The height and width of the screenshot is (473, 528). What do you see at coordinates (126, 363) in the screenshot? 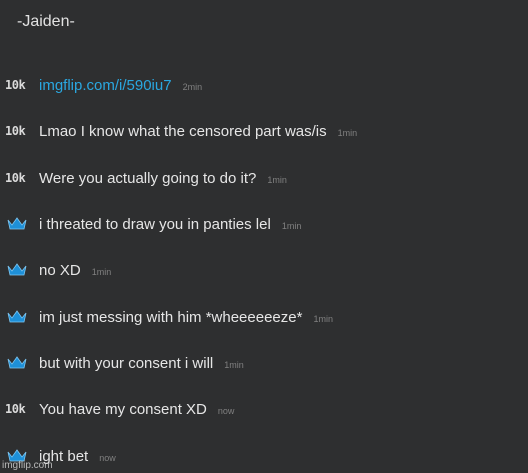
I see `message-text: but with your consent i will` at bounding box center [126, 363].